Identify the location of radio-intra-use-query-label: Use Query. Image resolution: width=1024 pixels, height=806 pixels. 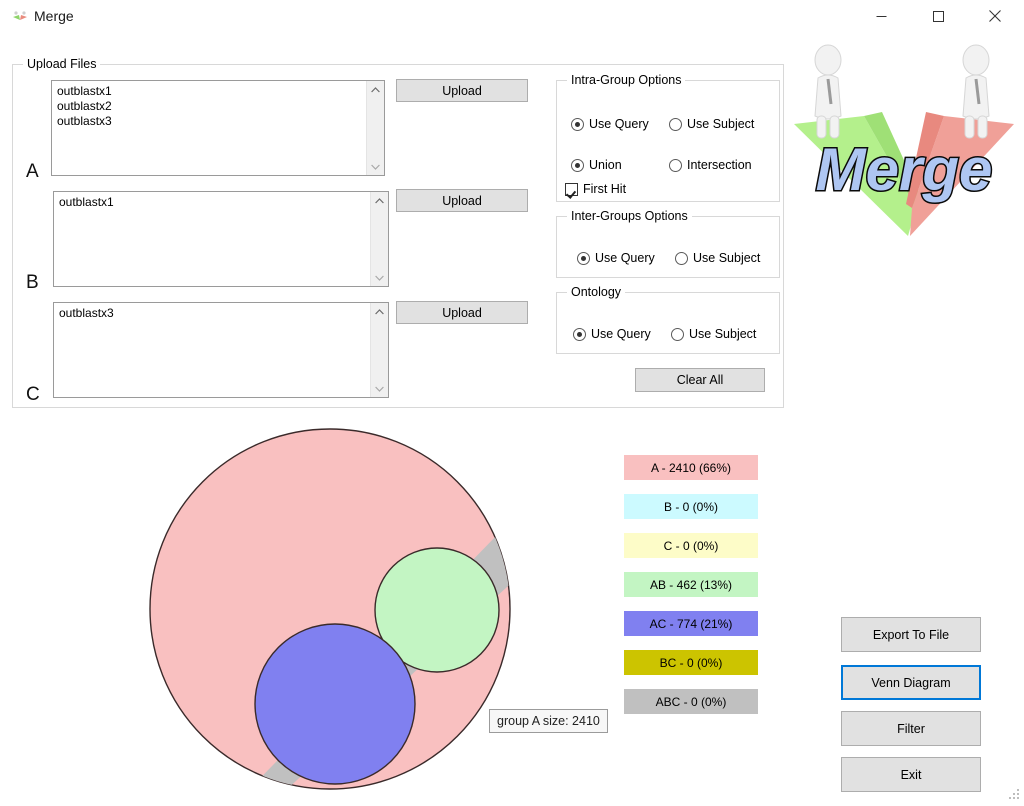
(619, 124).